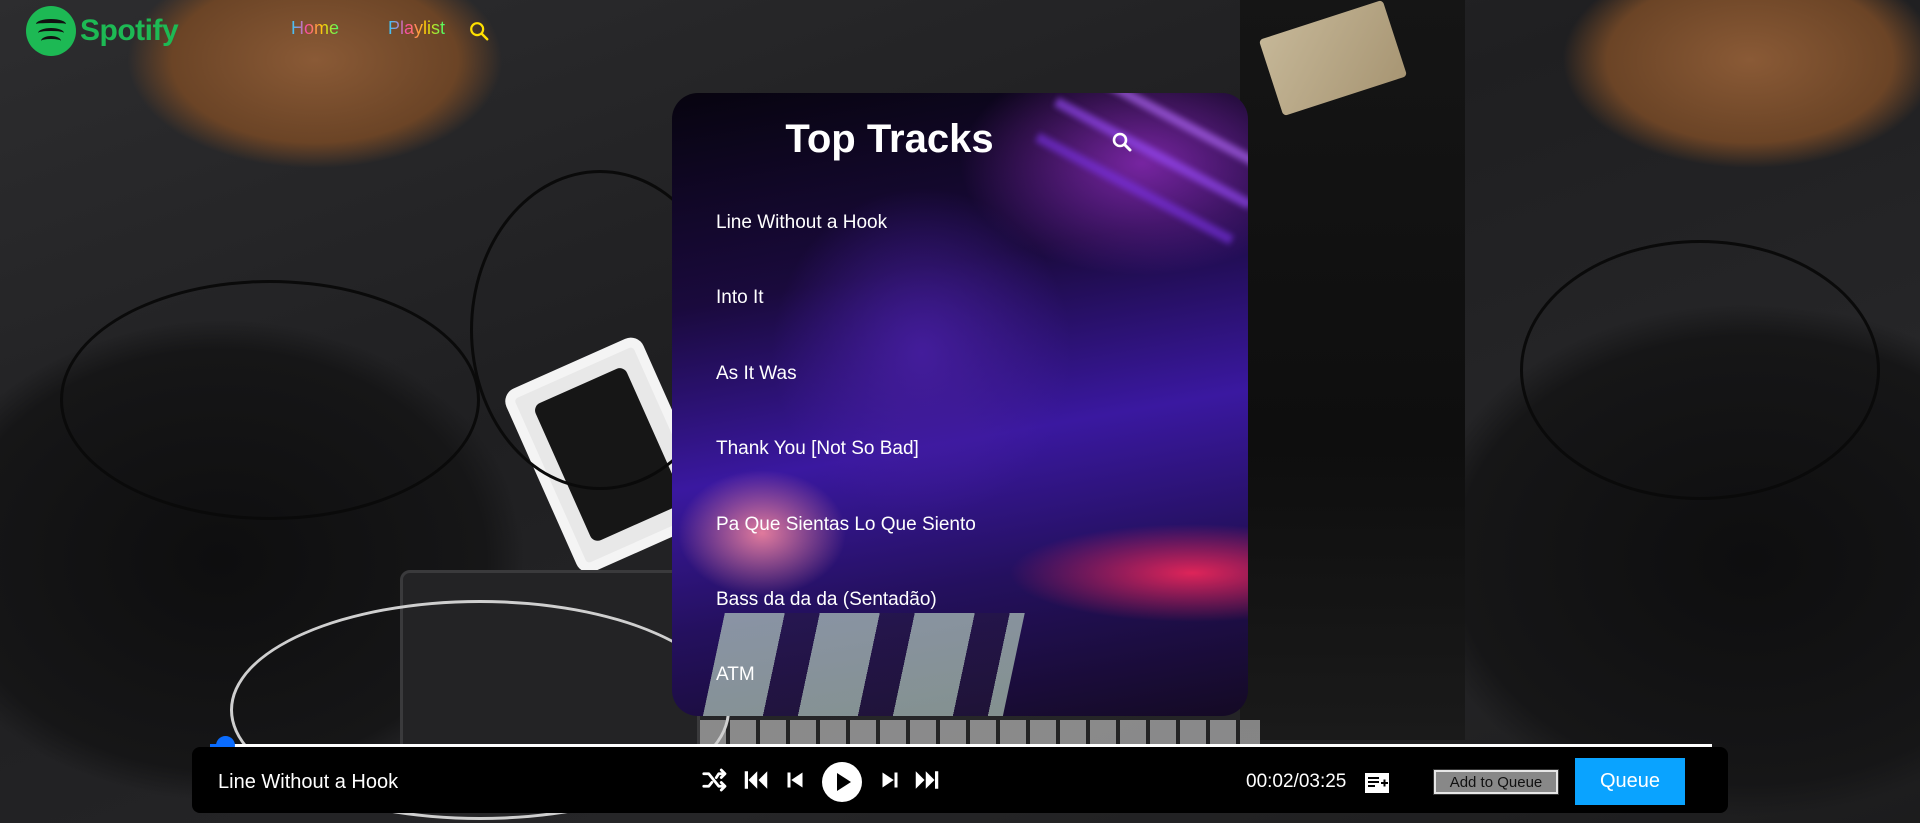 The width and height of the screenshot is (1920, 823). Describe the element at coordinates (846, 552) in the screenshot. I see `track-item: Pa Que Sientas Lo Que Siento` at that location.